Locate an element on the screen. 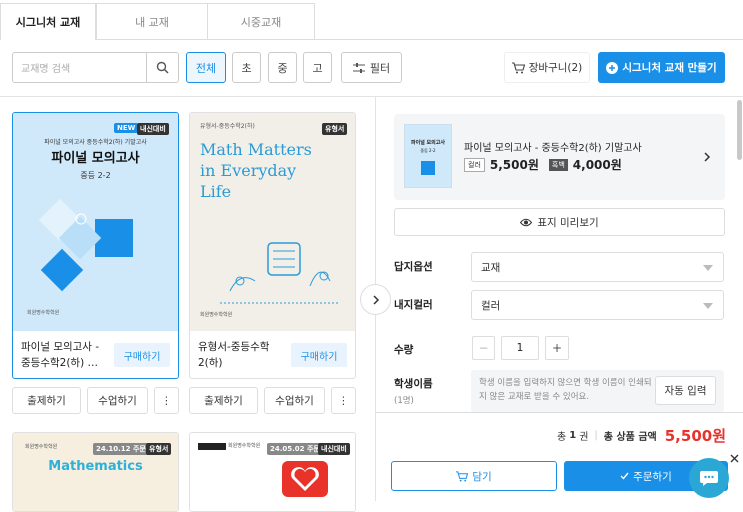  order-date-badge: 24.05.02 주문 is located at coordinates (295, 449).